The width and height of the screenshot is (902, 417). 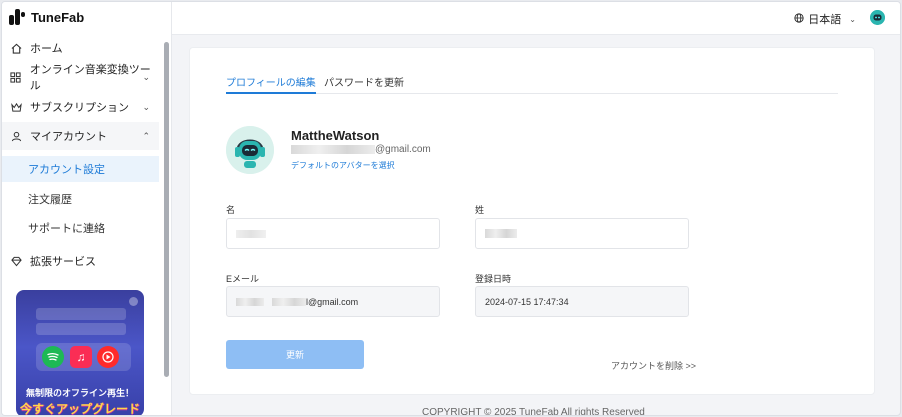 I want to click on sidebar-item-extensions: 拡張サービス, so click(x=80, y=261).